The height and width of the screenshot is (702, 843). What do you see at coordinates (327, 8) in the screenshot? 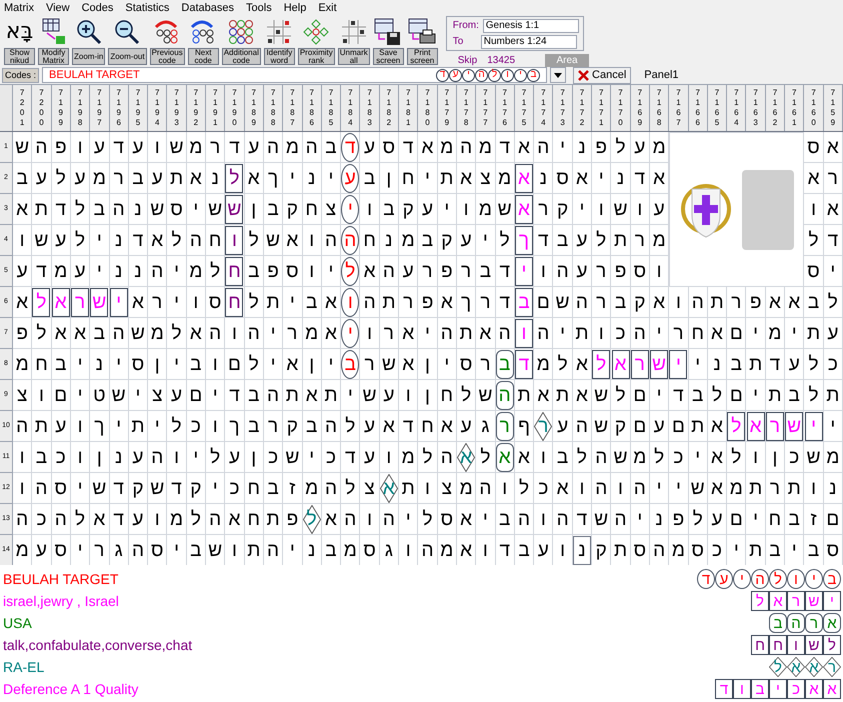
I see `menu-item: Exit` at bounding box center [327, 8].